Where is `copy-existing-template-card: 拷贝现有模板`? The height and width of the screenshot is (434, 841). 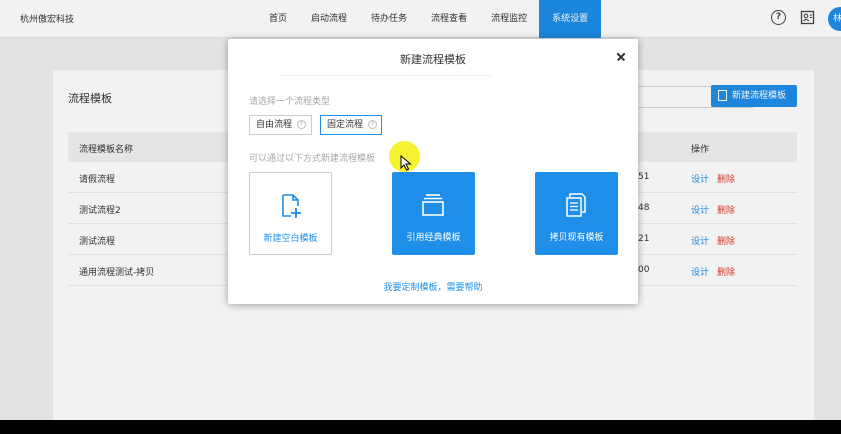 copy-existing-template-card: 拷贝现有模板 is located at coordinates (576, 213).